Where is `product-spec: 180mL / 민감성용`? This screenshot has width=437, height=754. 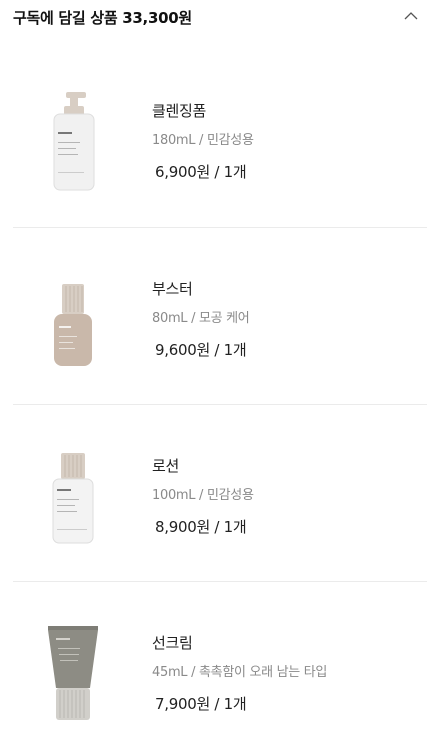 product-spec: 180mL / 민감성용 is located at coordinates (203, 140).